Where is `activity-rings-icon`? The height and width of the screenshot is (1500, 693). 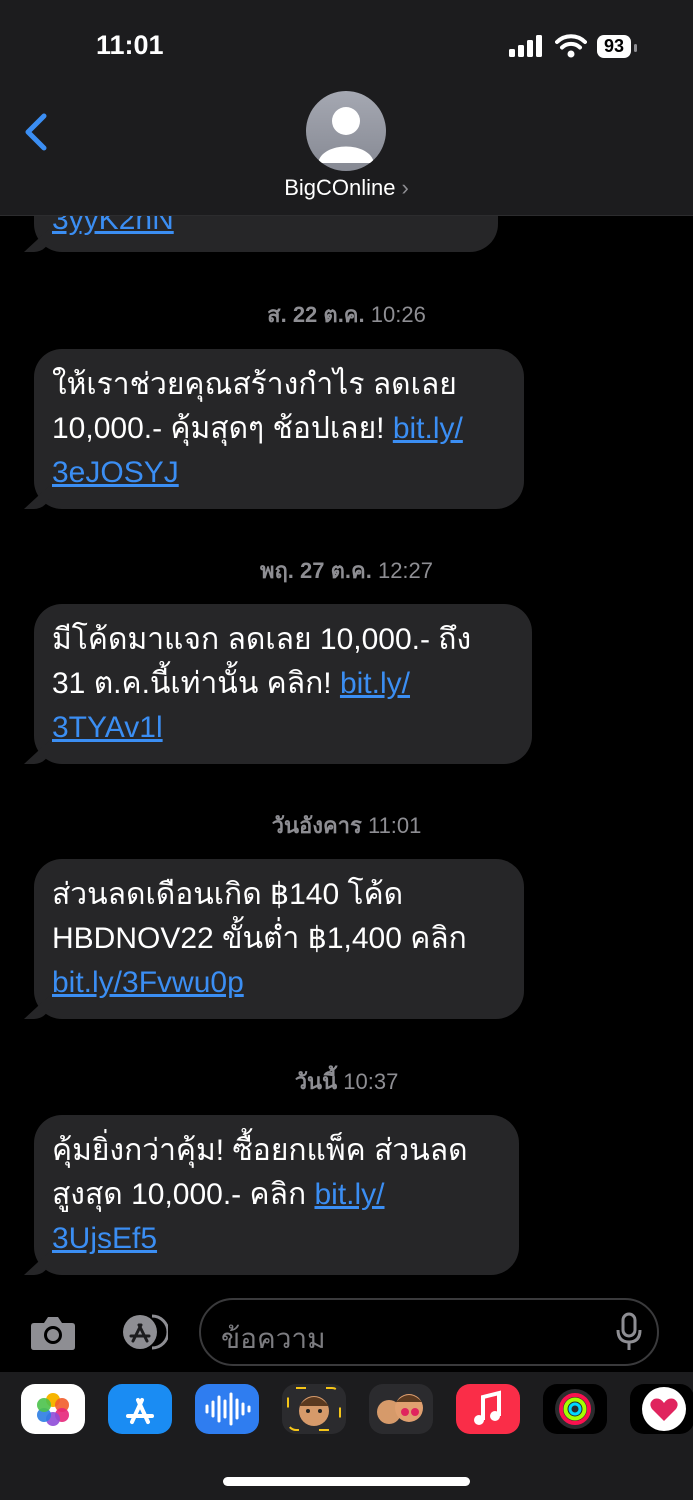 activity-rings-icon is located at coordinates (575, 1409).